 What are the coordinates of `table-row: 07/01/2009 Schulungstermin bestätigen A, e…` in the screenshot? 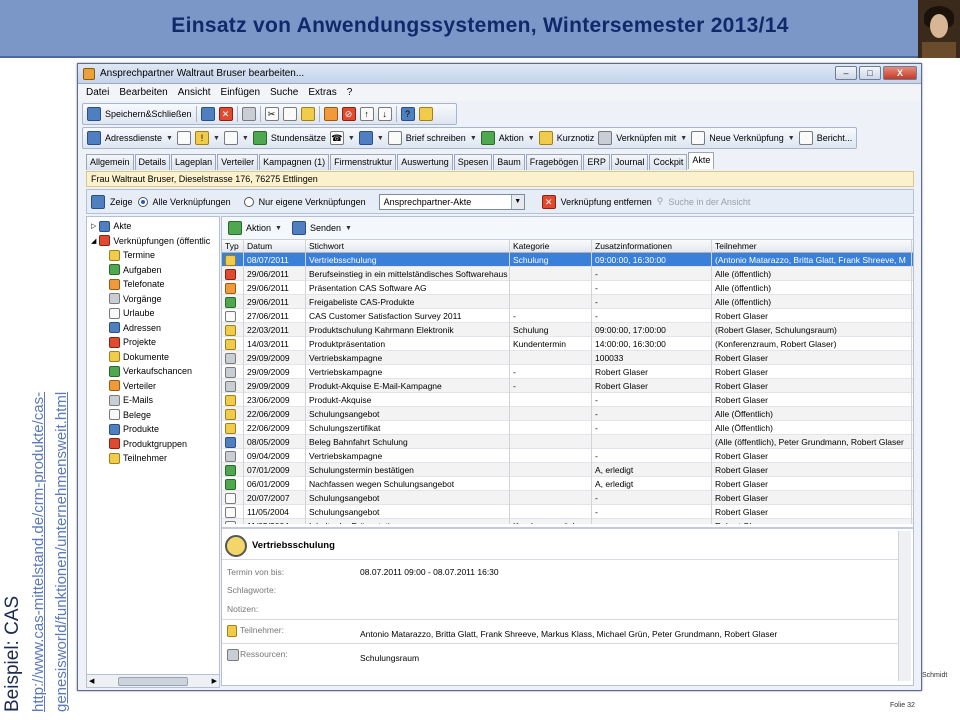 It's located at (567, 469).